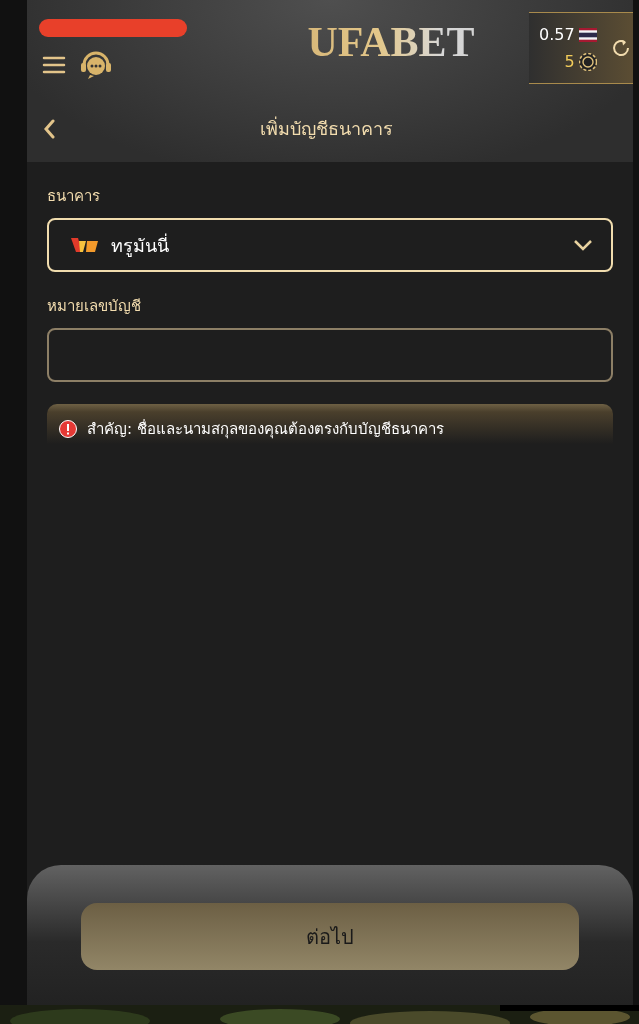 The image size is (639, 1024). I want to click on bank-label: ธนาคาร, so click(74, 196).